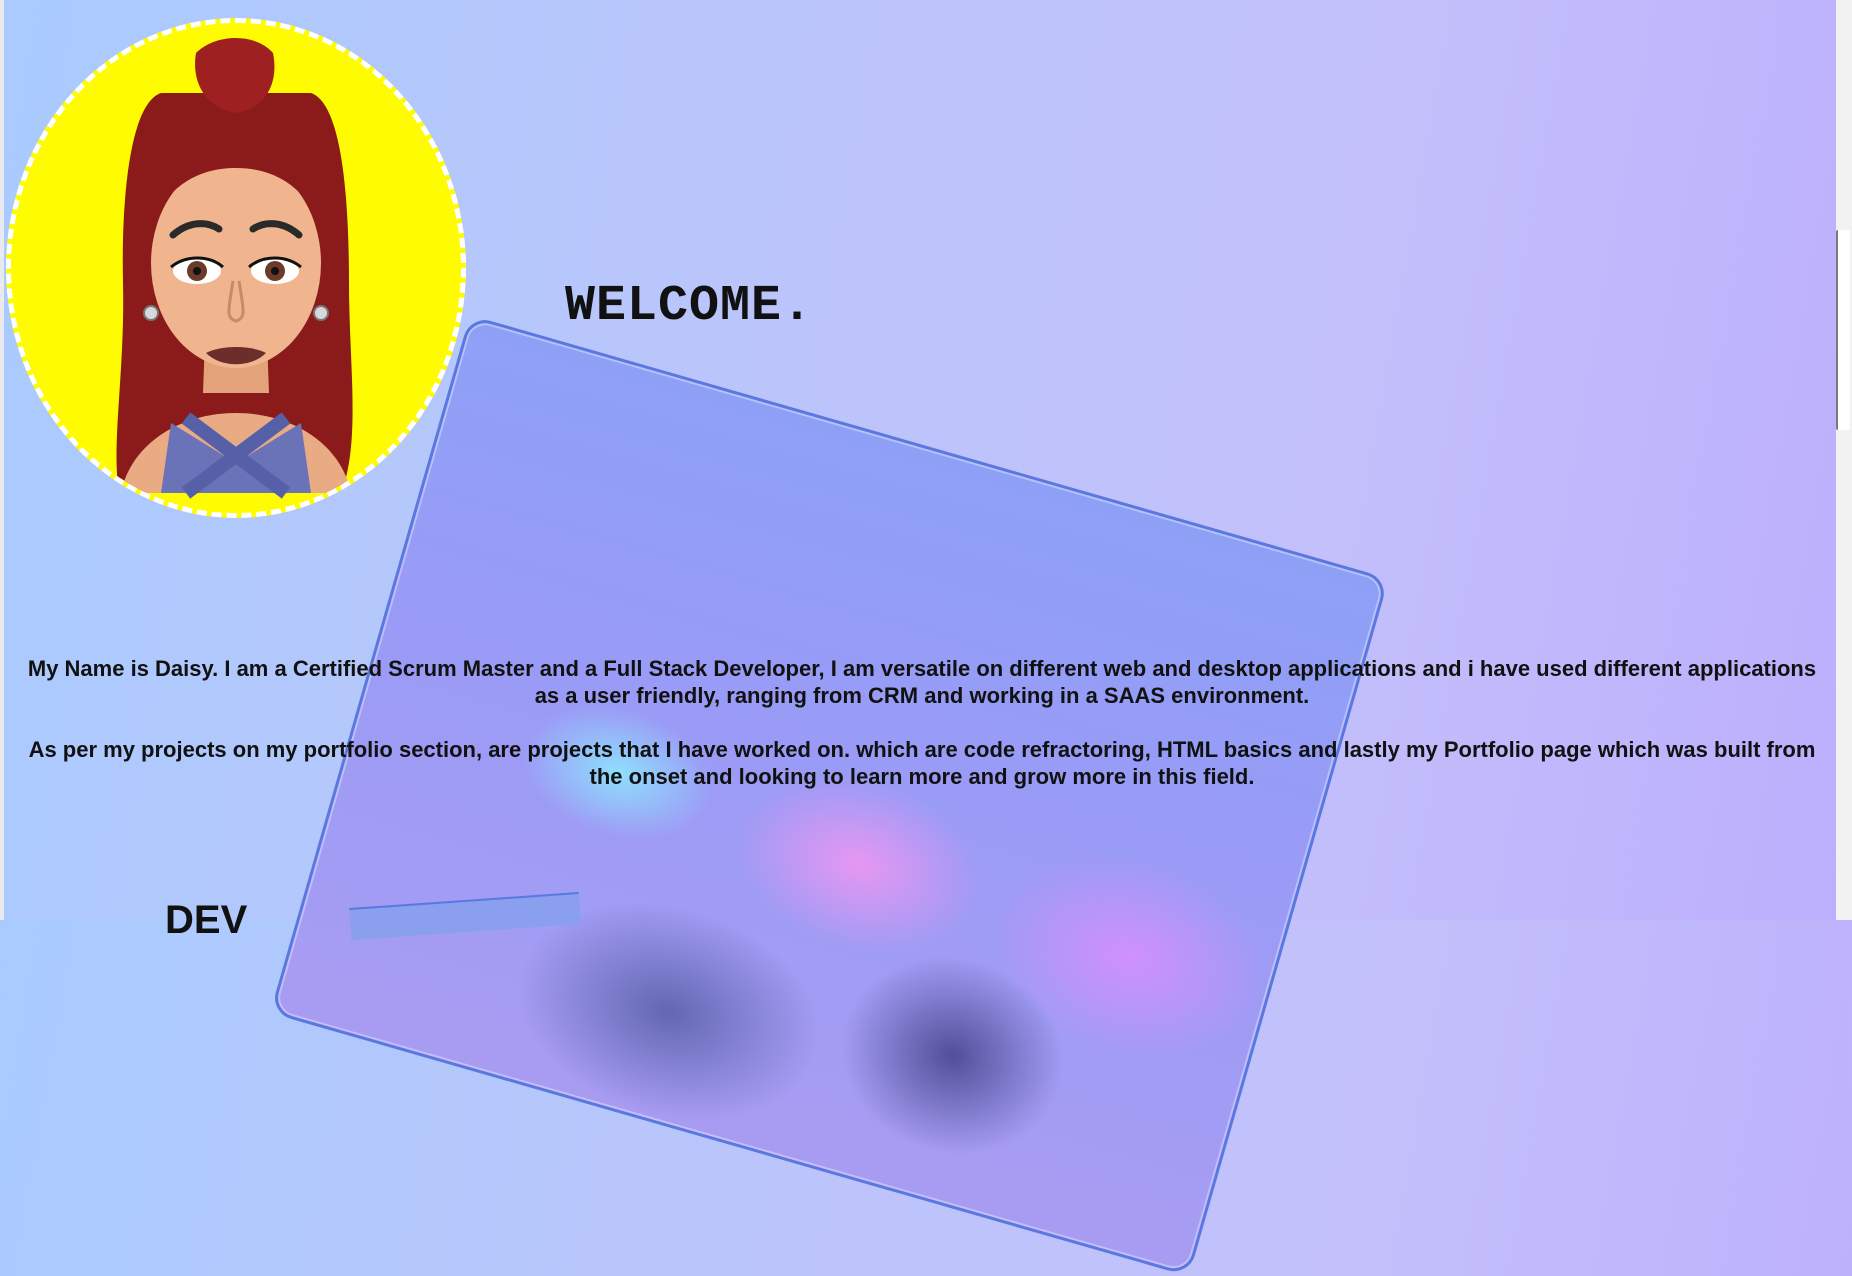  Describe the element at coordinates (206, 920) in the screenshot. I see `next-section-heading: DEV` at that location.